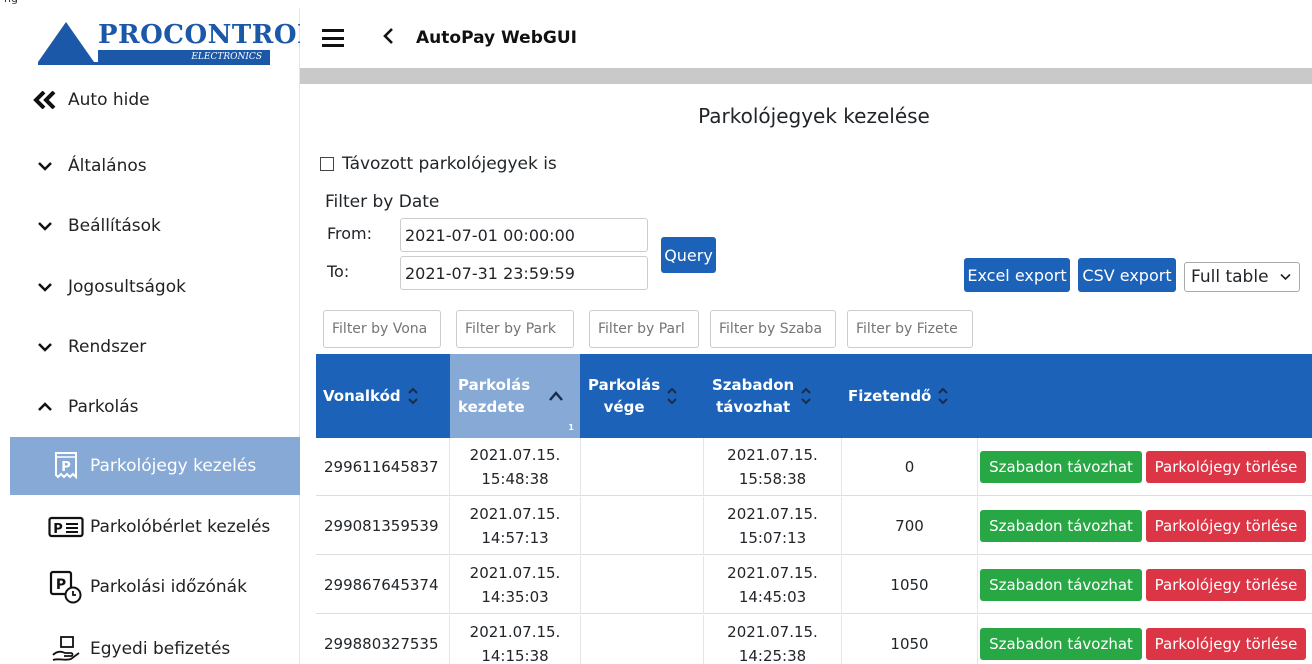  Describe the element at coordinates (1230, 277) in the screenshot. I see `table-view-select-value: Full table` at that location.